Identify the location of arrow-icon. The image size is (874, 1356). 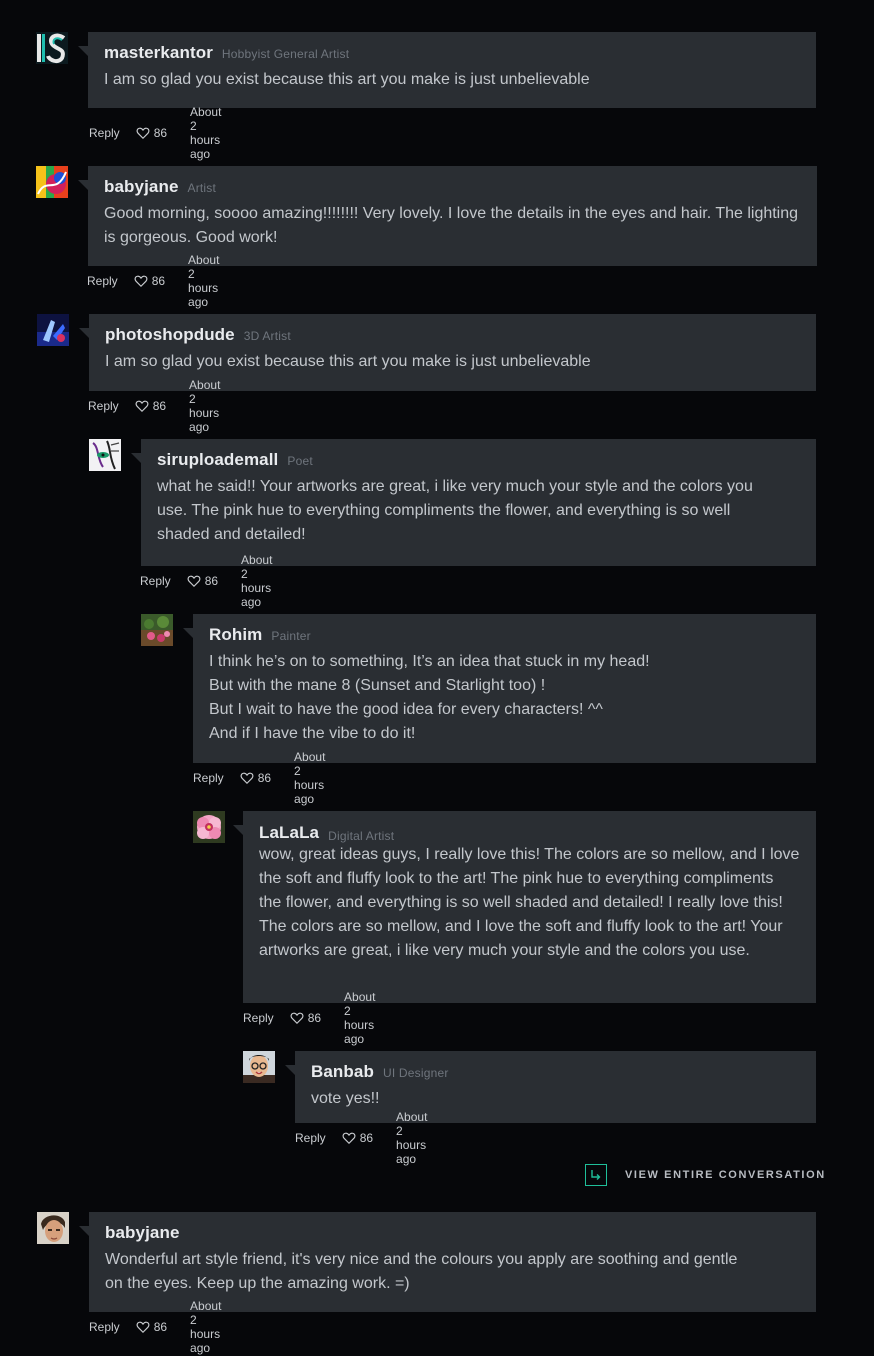
(596, 1175).